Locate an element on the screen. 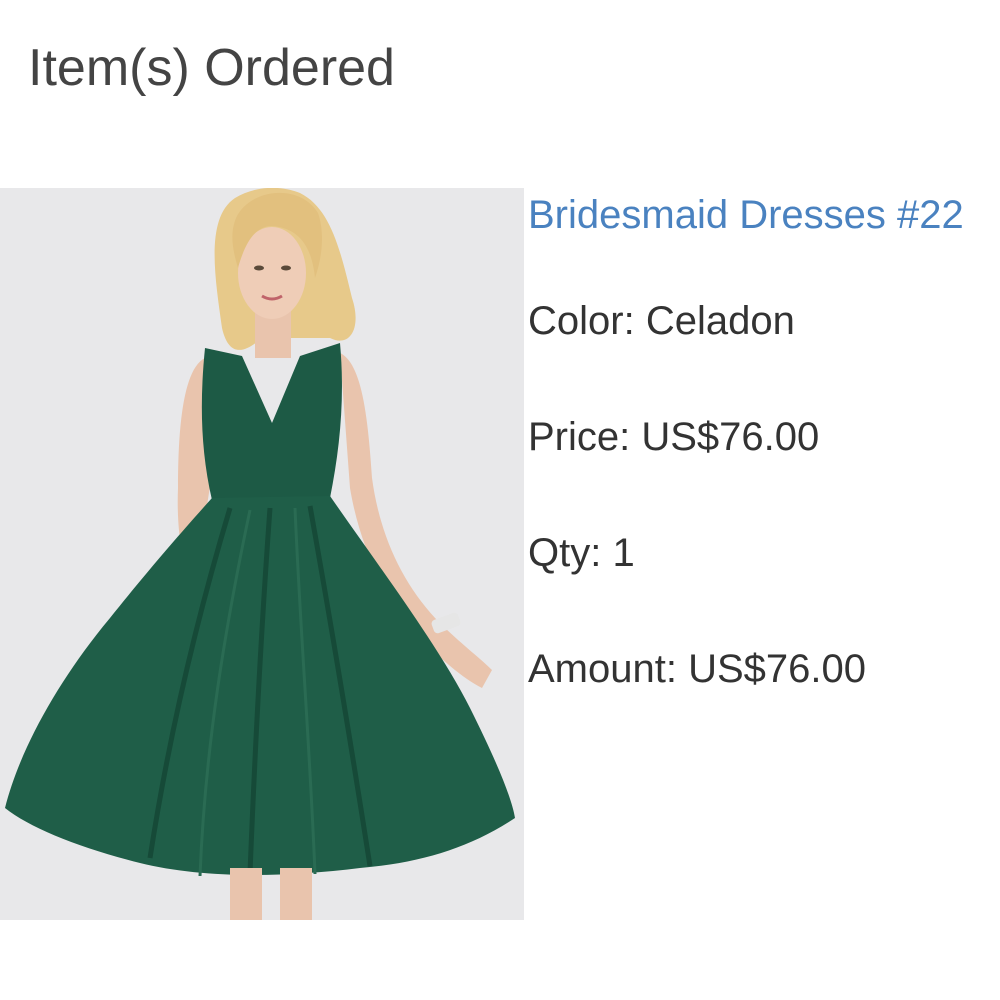  item-amount: Amount: US$76.00 is located at coordinates (697, 669).